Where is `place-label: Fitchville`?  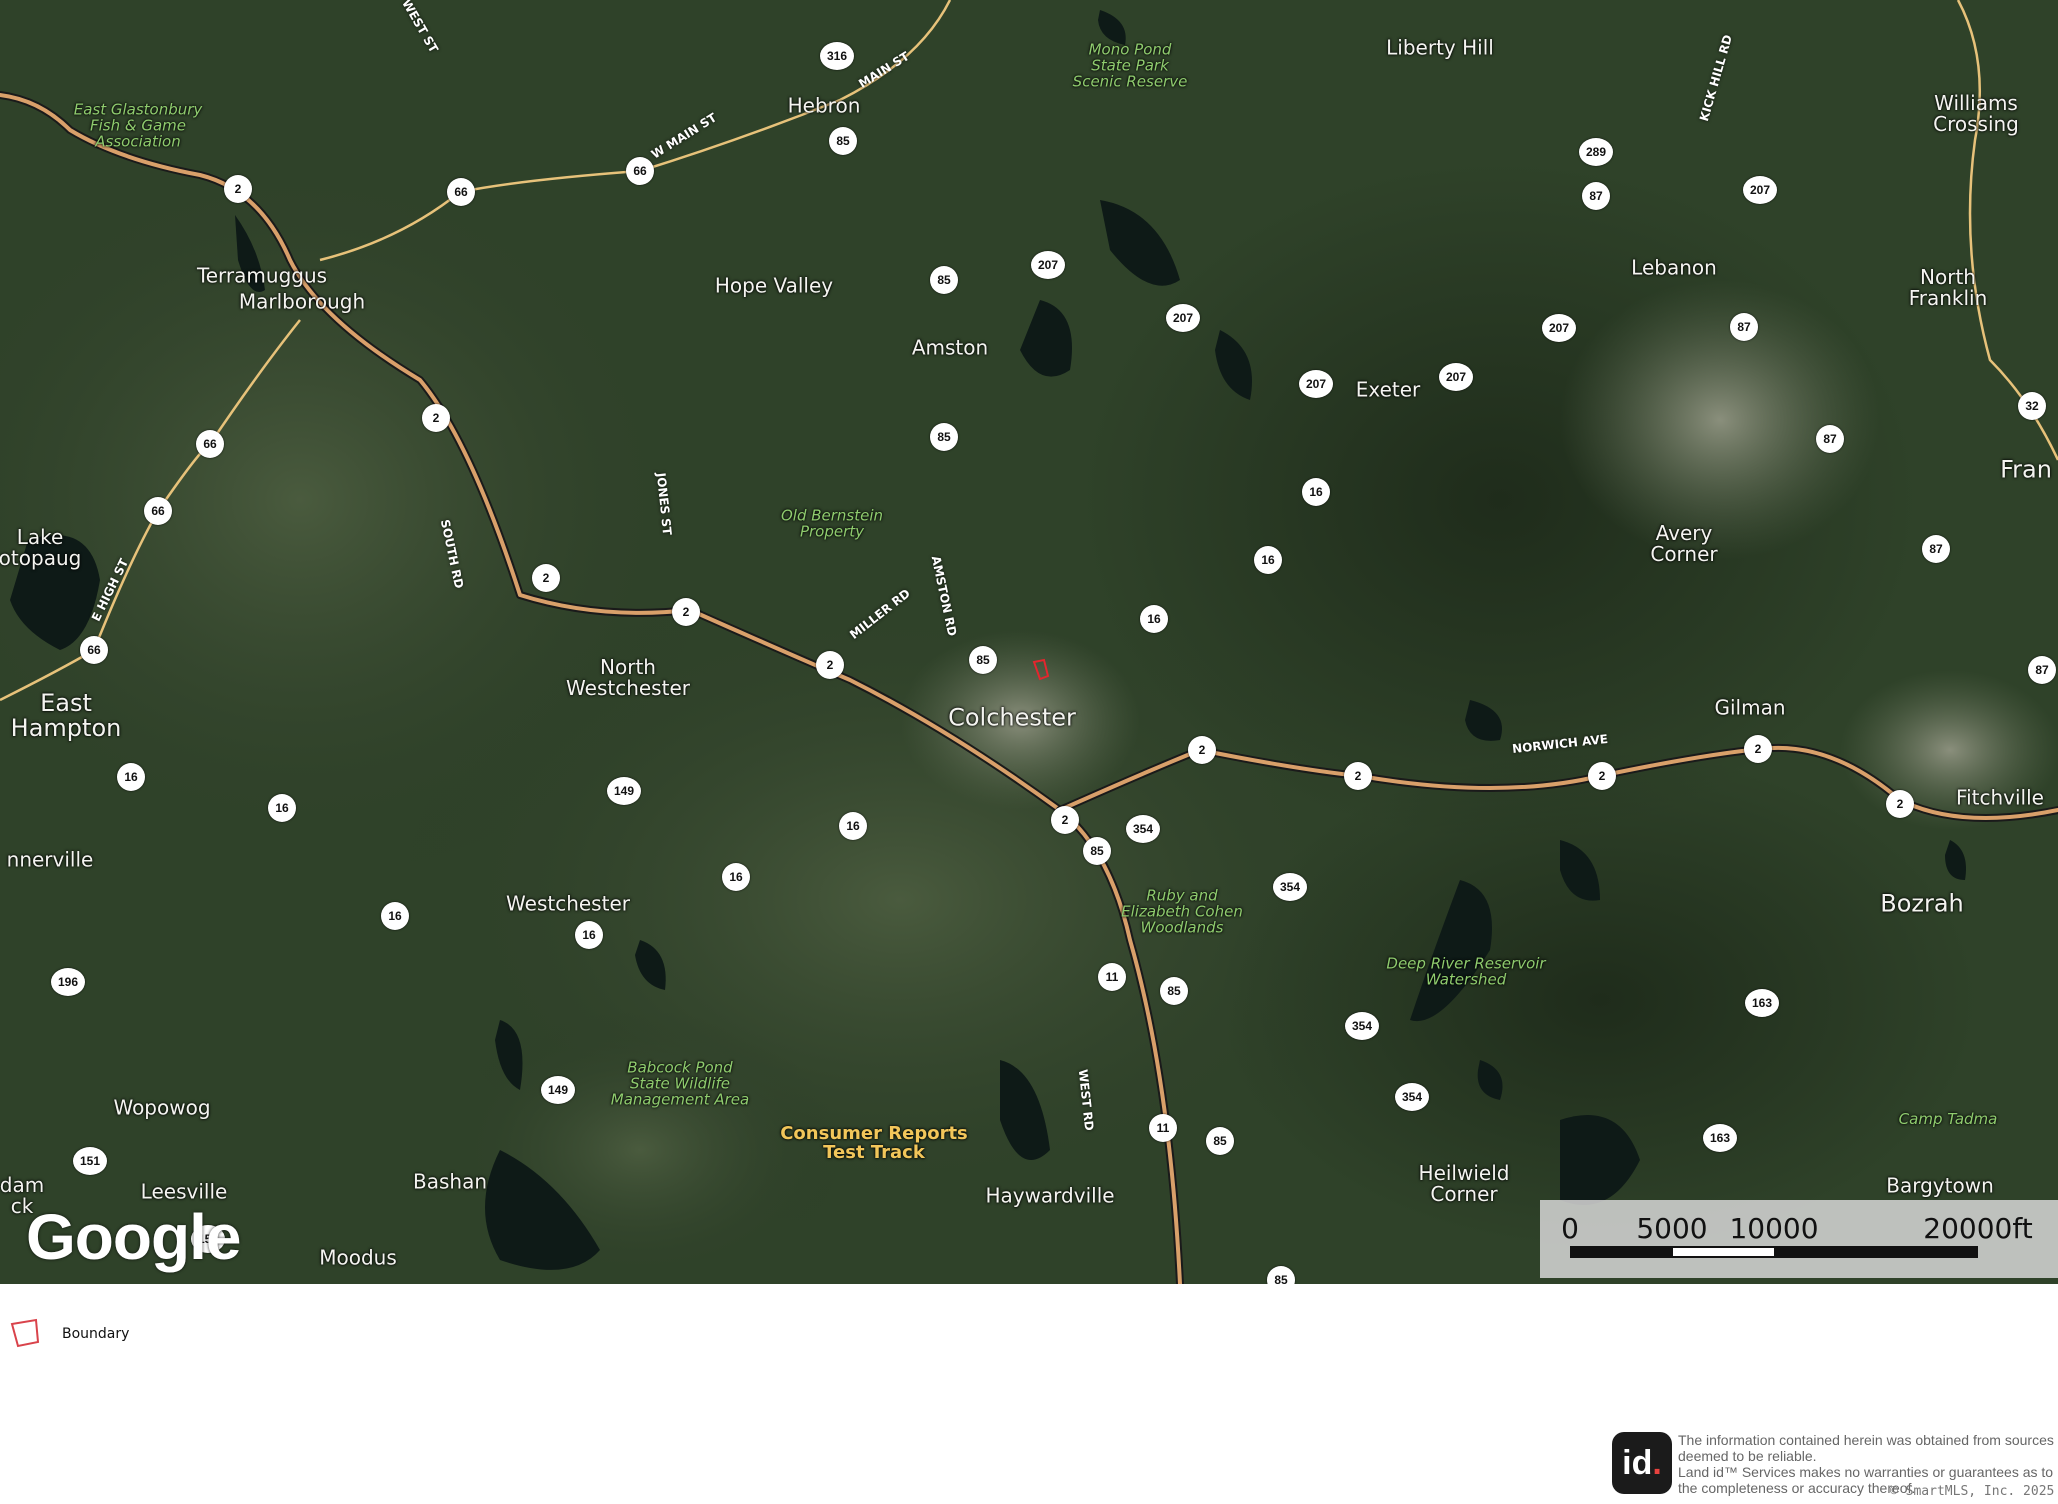 place-label: Fitchville is located at coordinates (2000, 797).